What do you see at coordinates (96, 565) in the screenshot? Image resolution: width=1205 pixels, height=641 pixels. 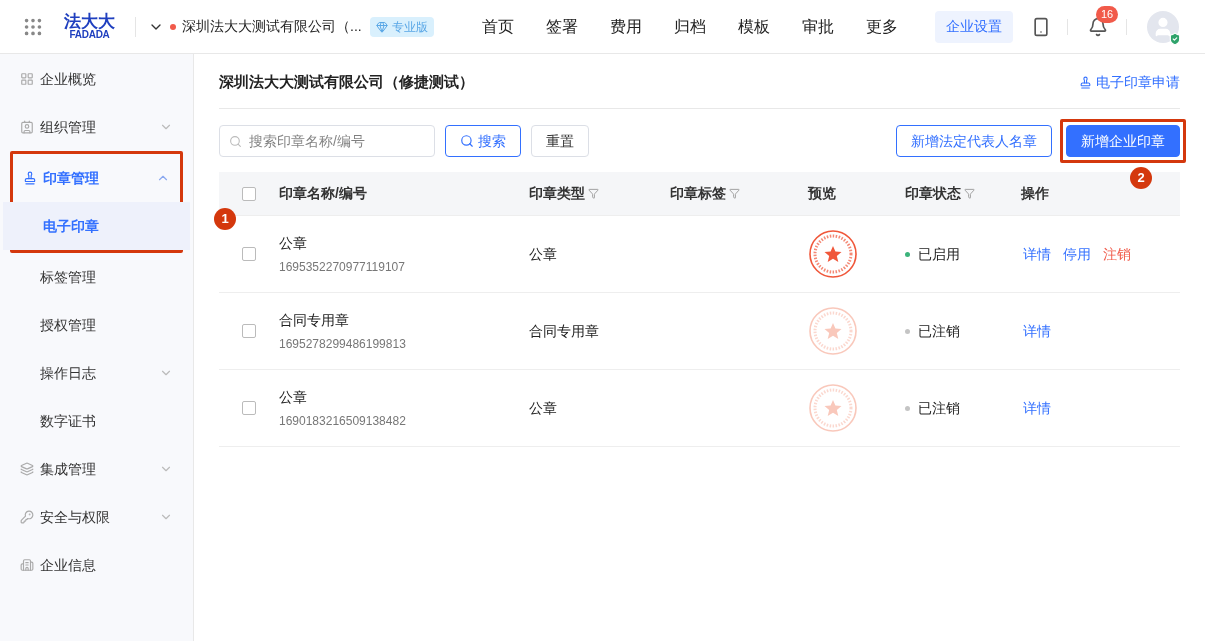 I see `sidebar-item: 企业信息` at bounding box center [96, 565].